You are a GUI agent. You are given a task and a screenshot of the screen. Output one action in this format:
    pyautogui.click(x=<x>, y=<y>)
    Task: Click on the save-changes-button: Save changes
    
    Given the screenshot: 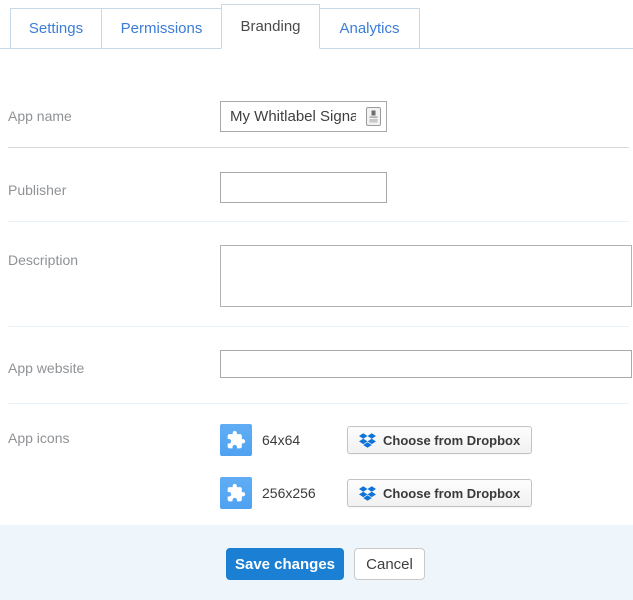 What is the action you would take?
    pyautogui.click(x=285, y=564)
    